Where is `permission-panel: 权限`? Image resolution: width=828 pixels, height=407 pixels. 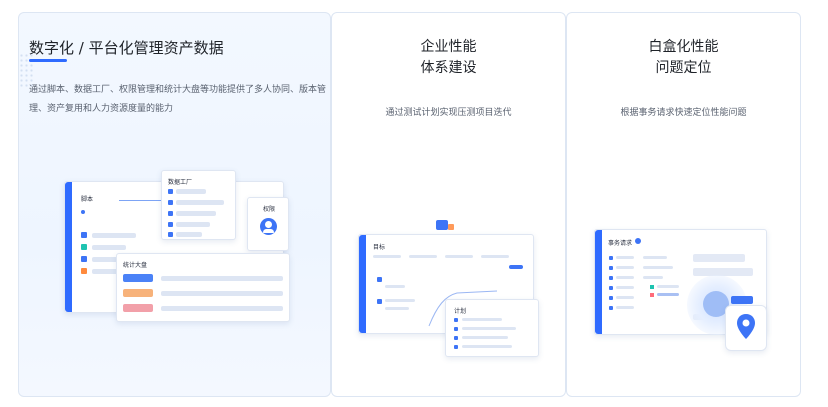 permission-panel: 权限 is located at coordinates (268, 224).